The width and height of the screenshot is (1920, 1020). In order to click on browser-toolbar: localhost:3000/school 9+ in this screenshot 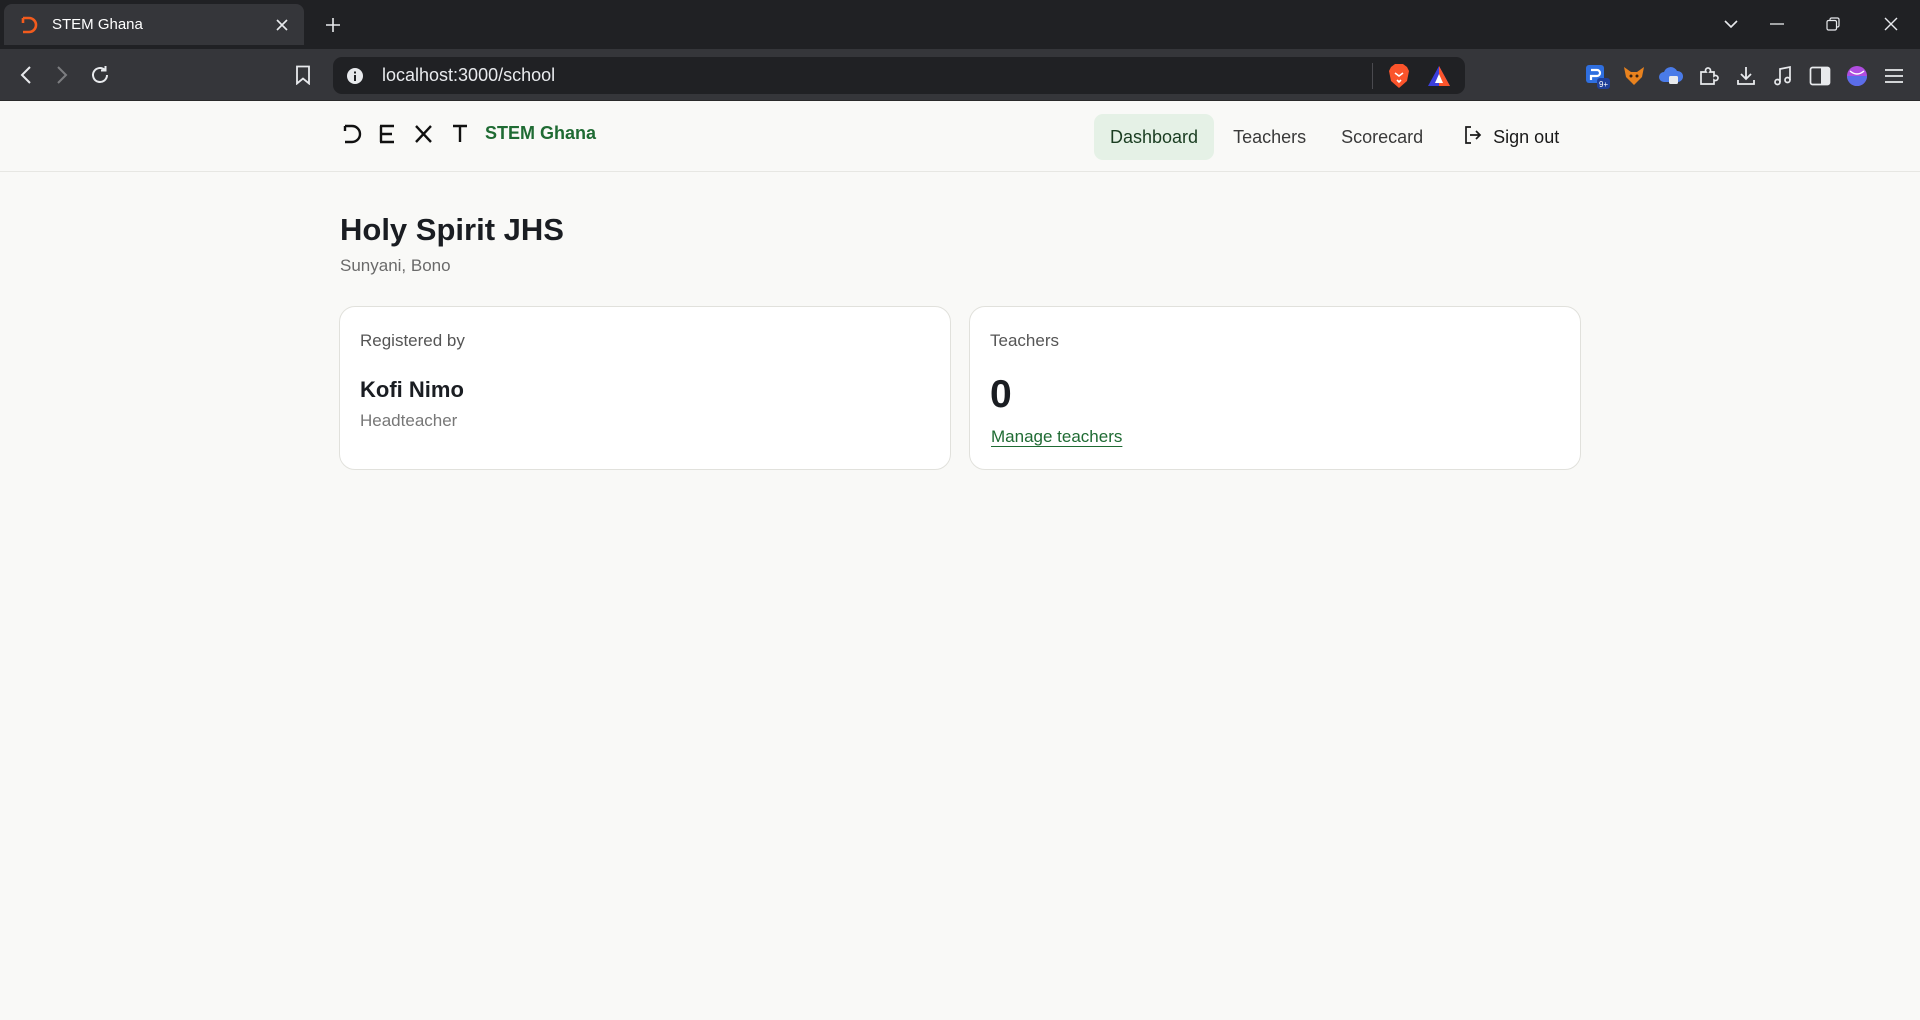, I will do `click(960, 75)`.